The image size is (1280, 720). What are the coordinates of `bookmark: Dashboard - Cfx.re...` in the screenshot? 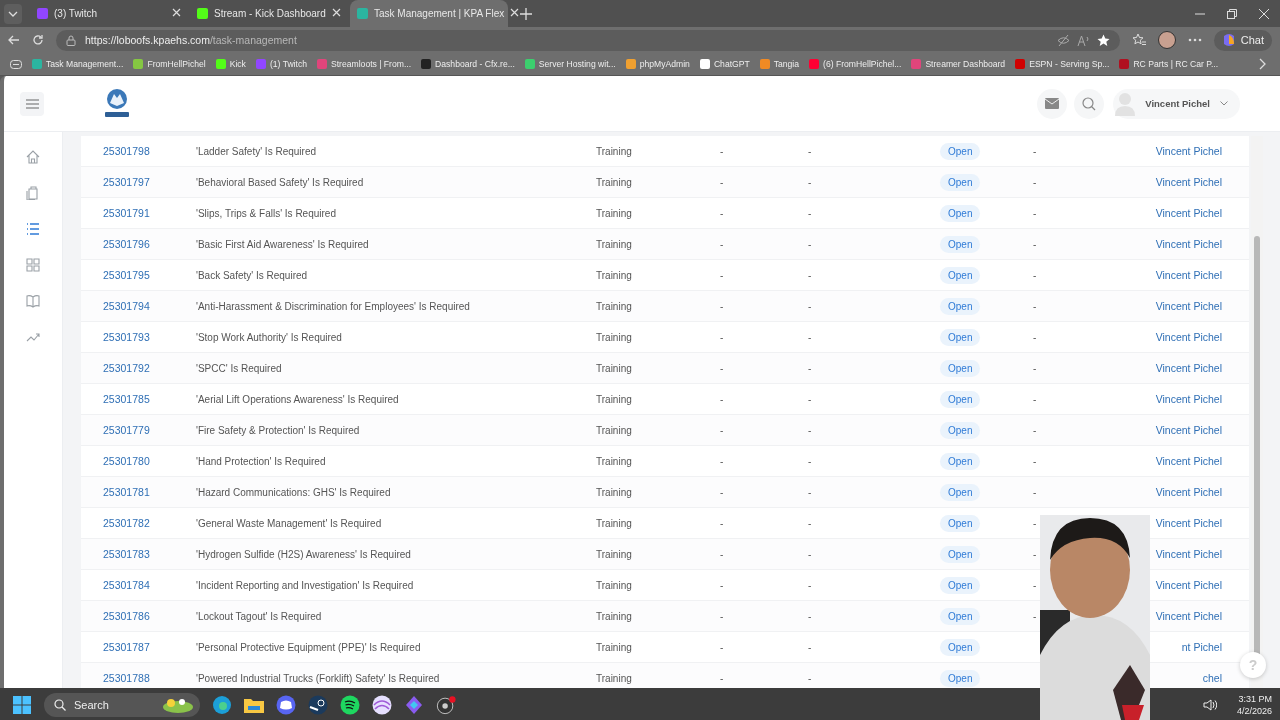 It's located at (468, 64).